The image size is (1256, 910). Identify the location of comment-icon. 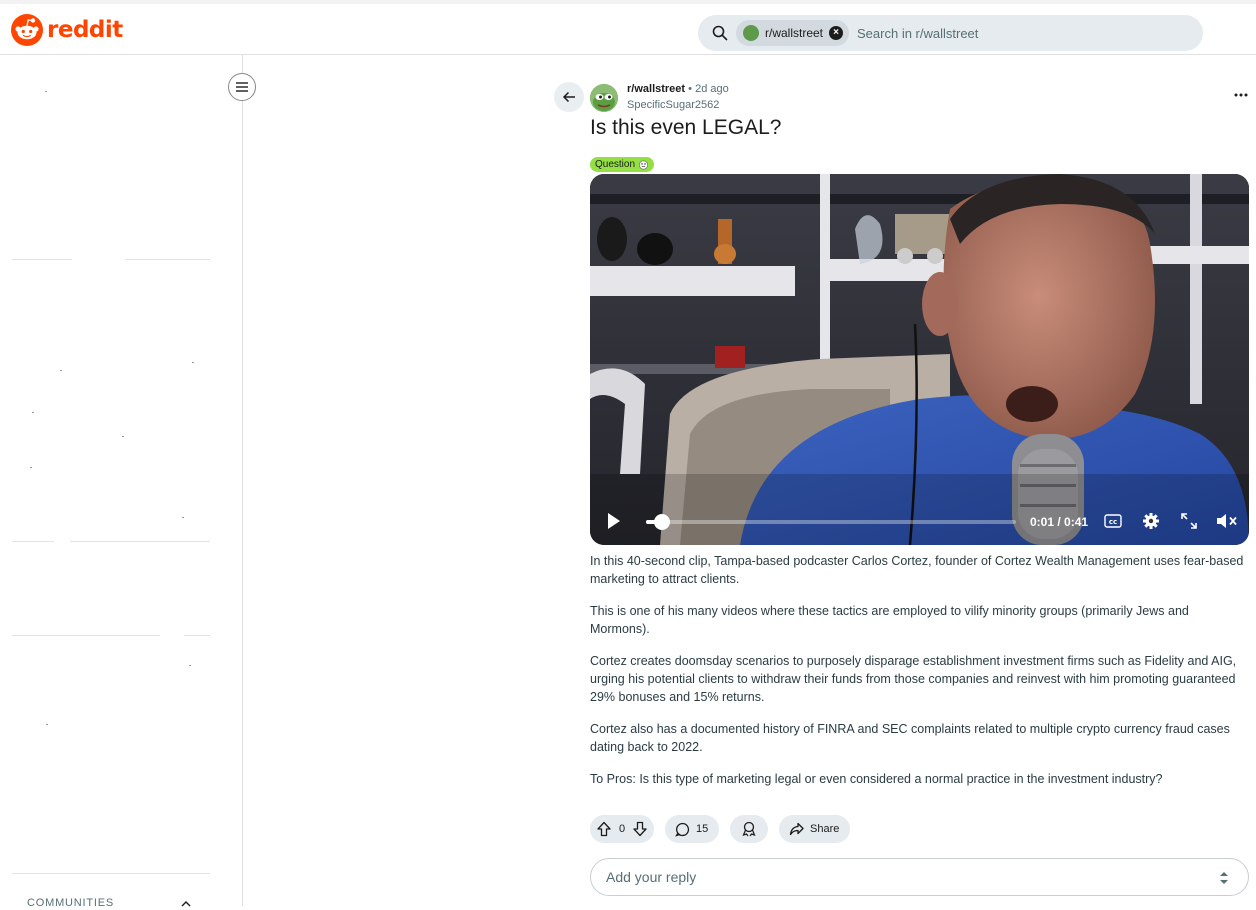
(682, 829).